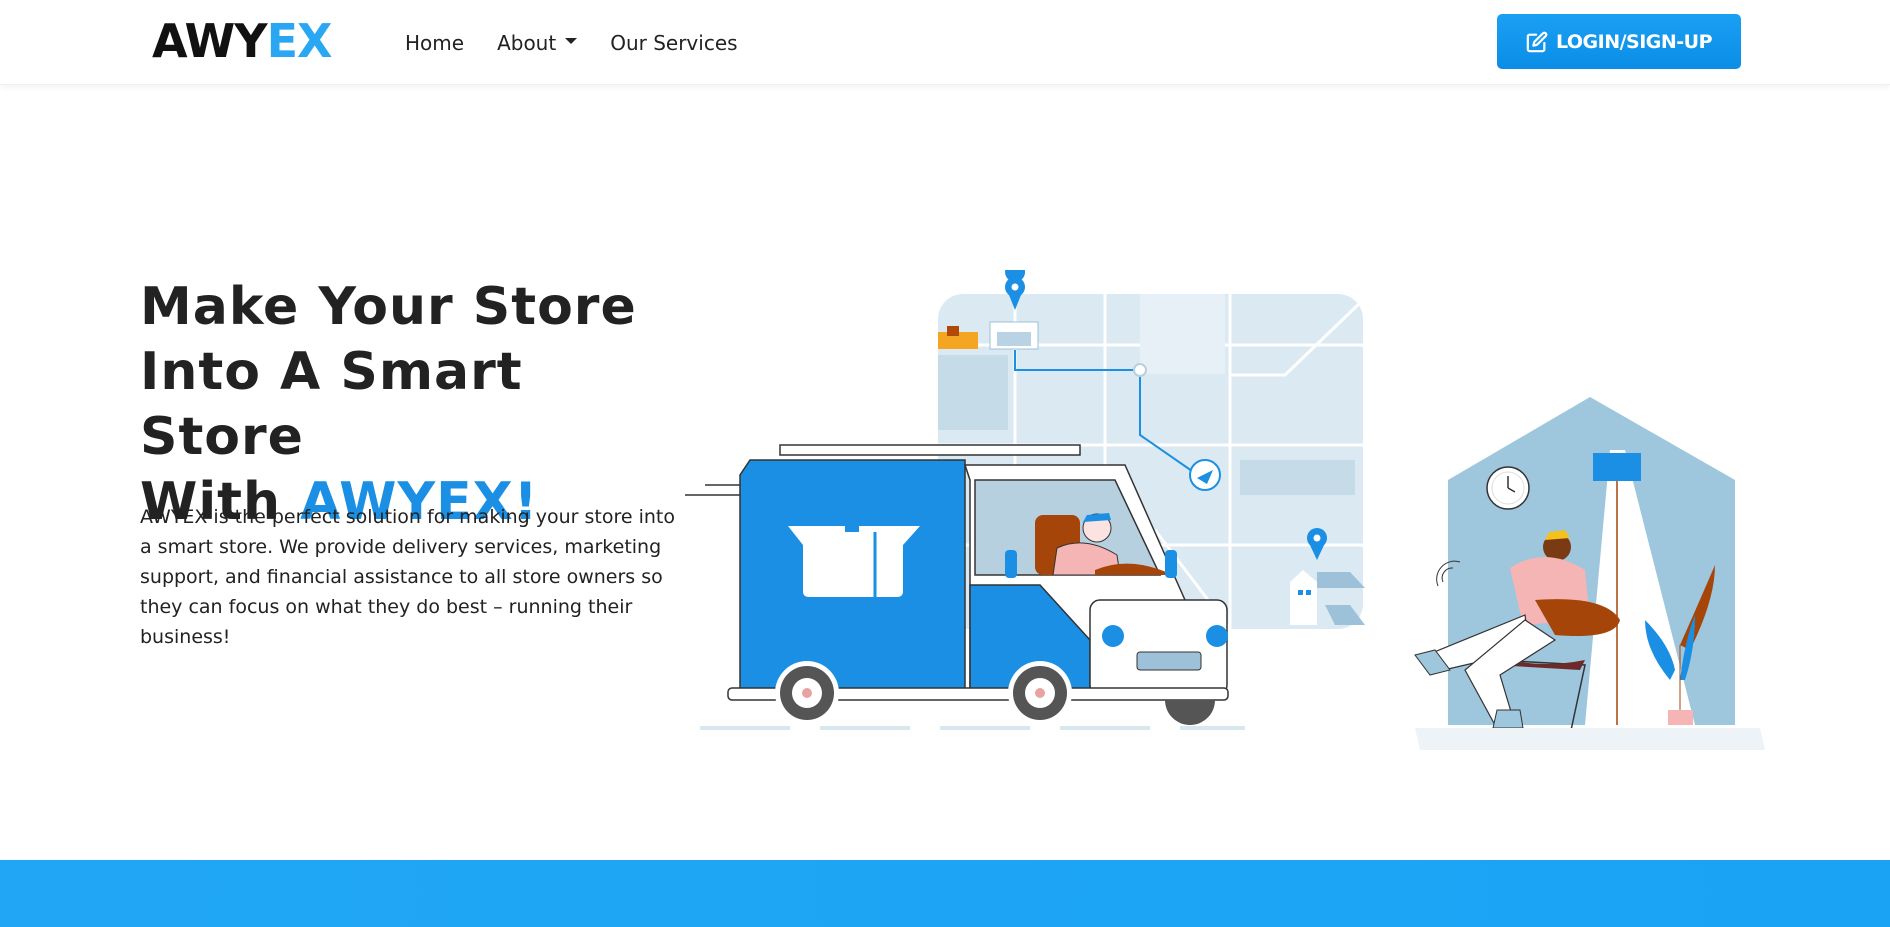 The width and height of the screenshot is (1890, 927). What do you see at coordinates (299, 41) in the screenshot?
I see `logo-text-blue: EX` at bounding box center [299, 41].